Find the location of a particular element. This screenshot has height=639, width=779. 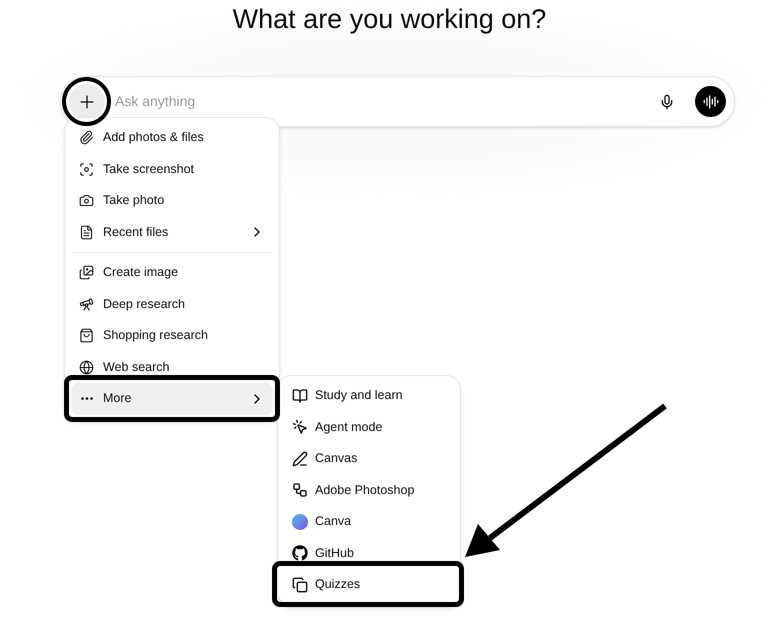

canva-logo-icon is located at coordinates (300, 522).